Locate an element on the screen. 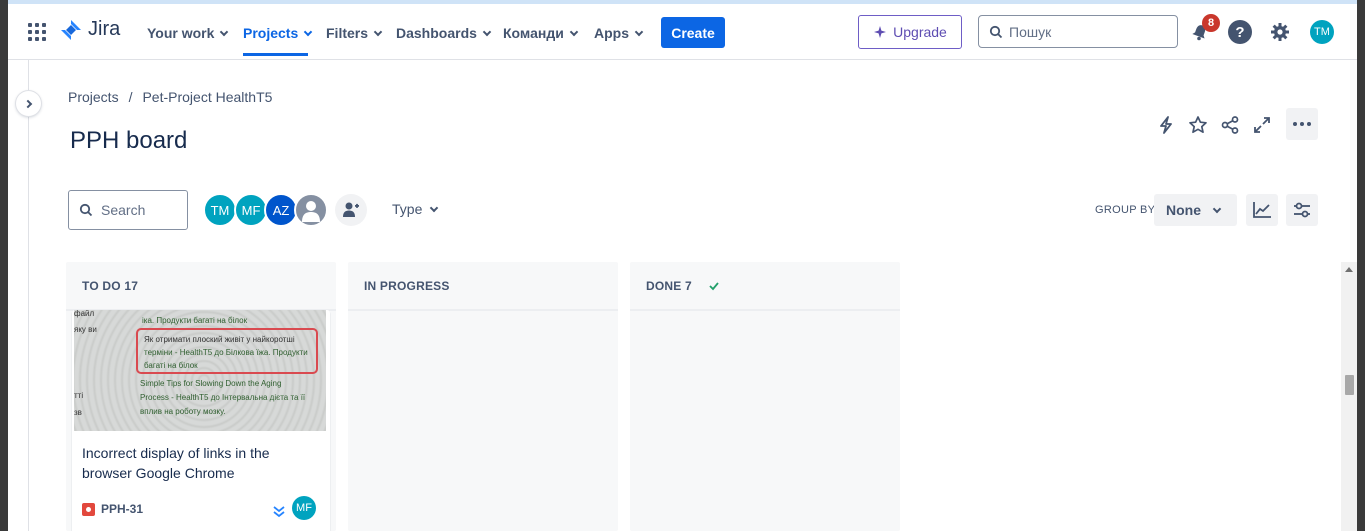  image-text: іка. Продукти багаті на білок is located at coordinates (195, 320).